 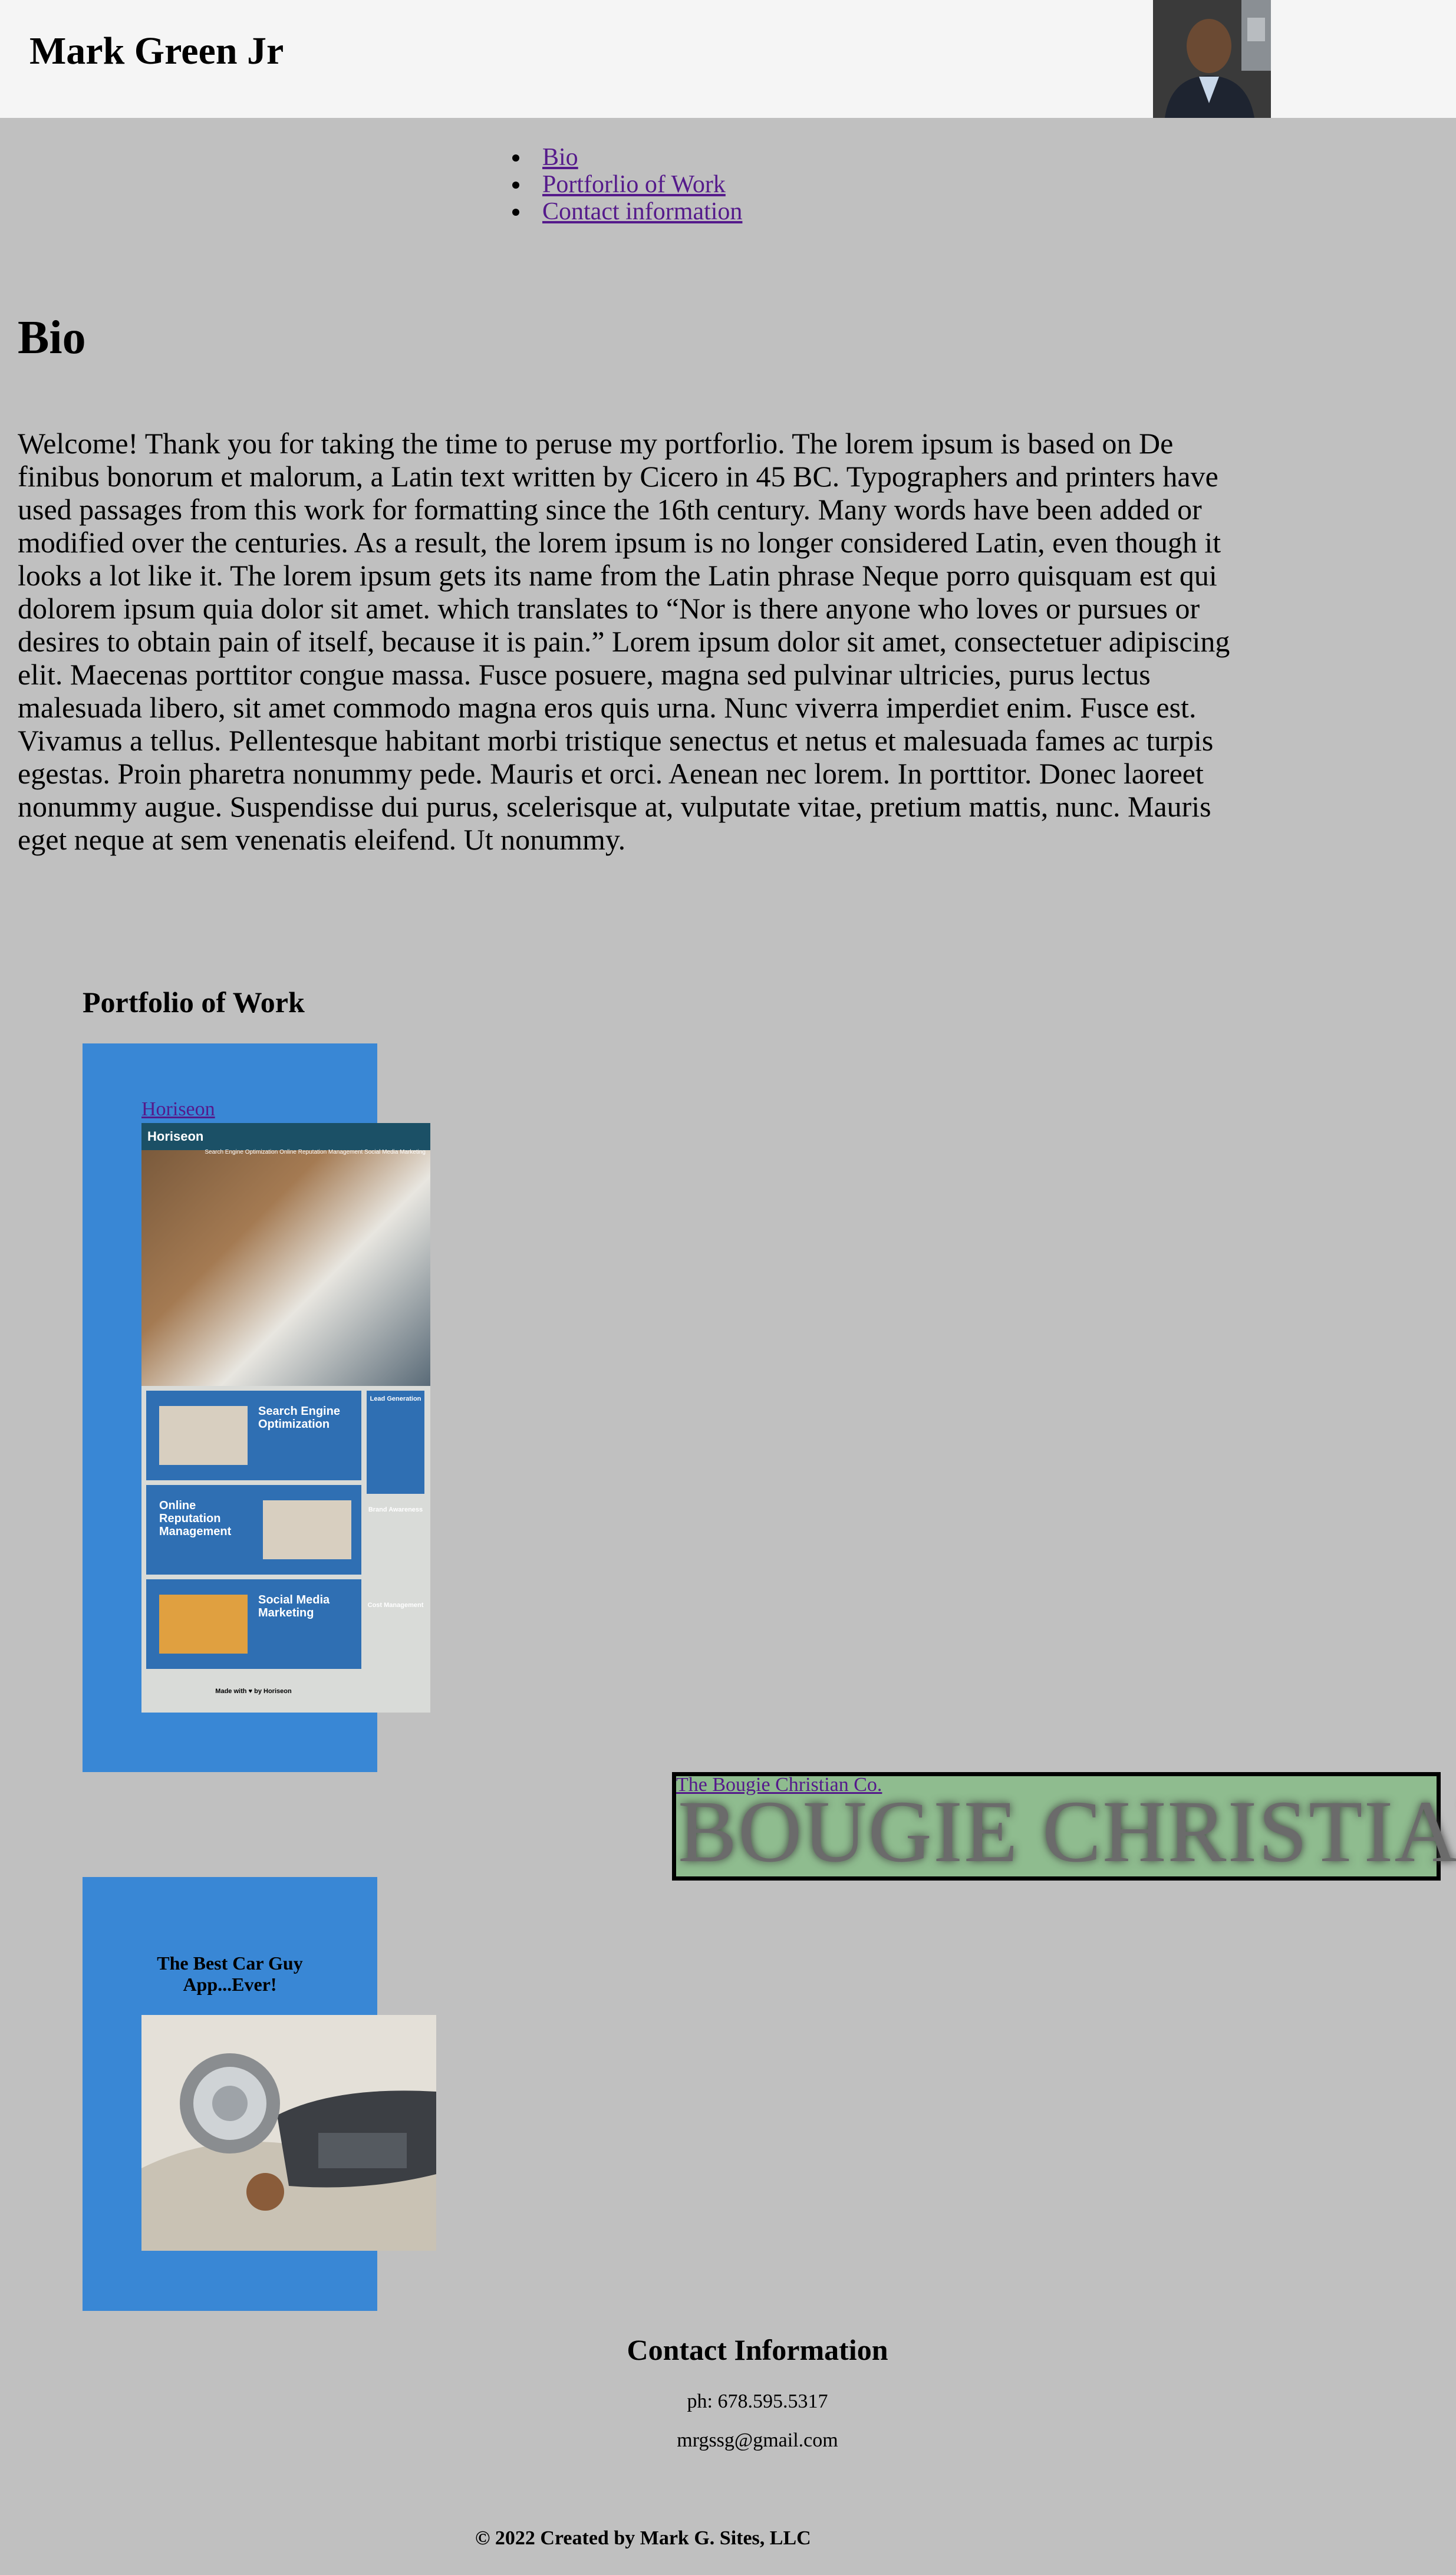 What do you see at coordinates (203, 1435) in the screenshot?
I see `seo-thumb` at bounding box center [203, 1435].